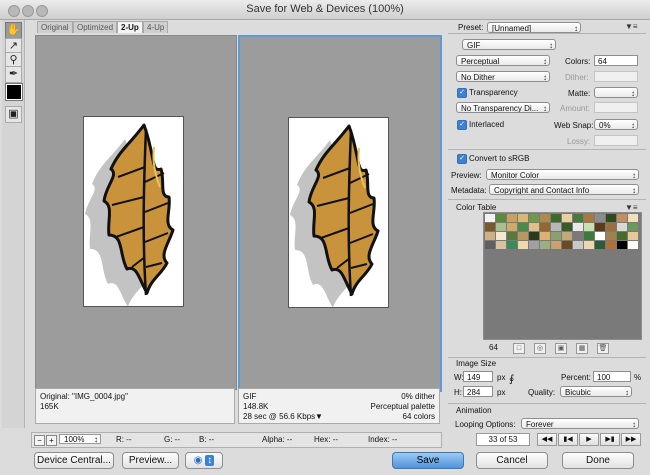 Image resolution: width=650 pixels, height=475 pixels. Describe the element at coordinates (561, 348) in the screenshot. I see `lock-color-icon: ▣` at that location.